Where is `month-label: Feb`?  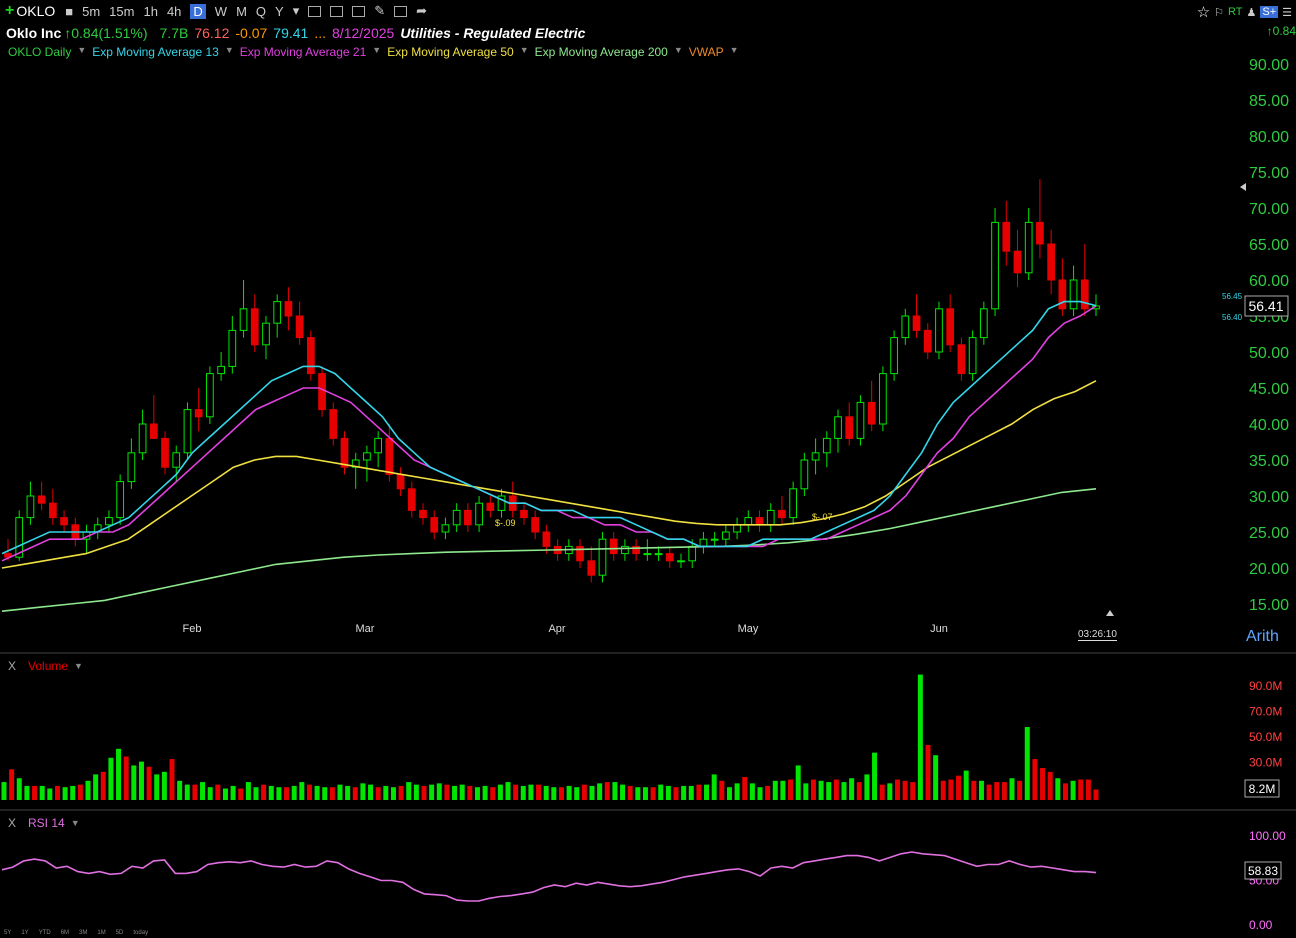
month-label: Feb is located at coordinates (192, 629).